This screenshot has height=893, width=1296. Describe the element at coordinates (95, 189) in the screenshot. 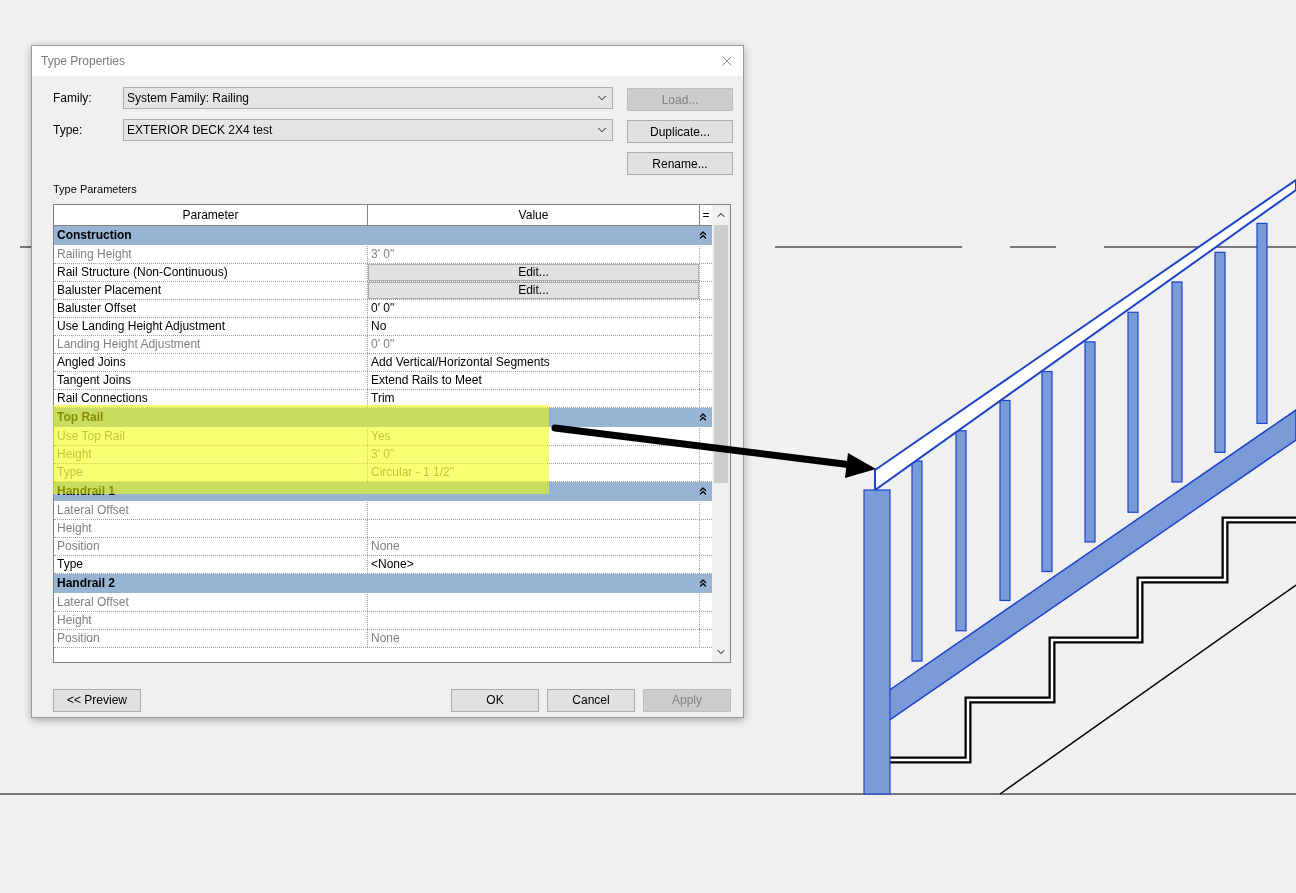

I see `section-label: Type Parameters` at that location.